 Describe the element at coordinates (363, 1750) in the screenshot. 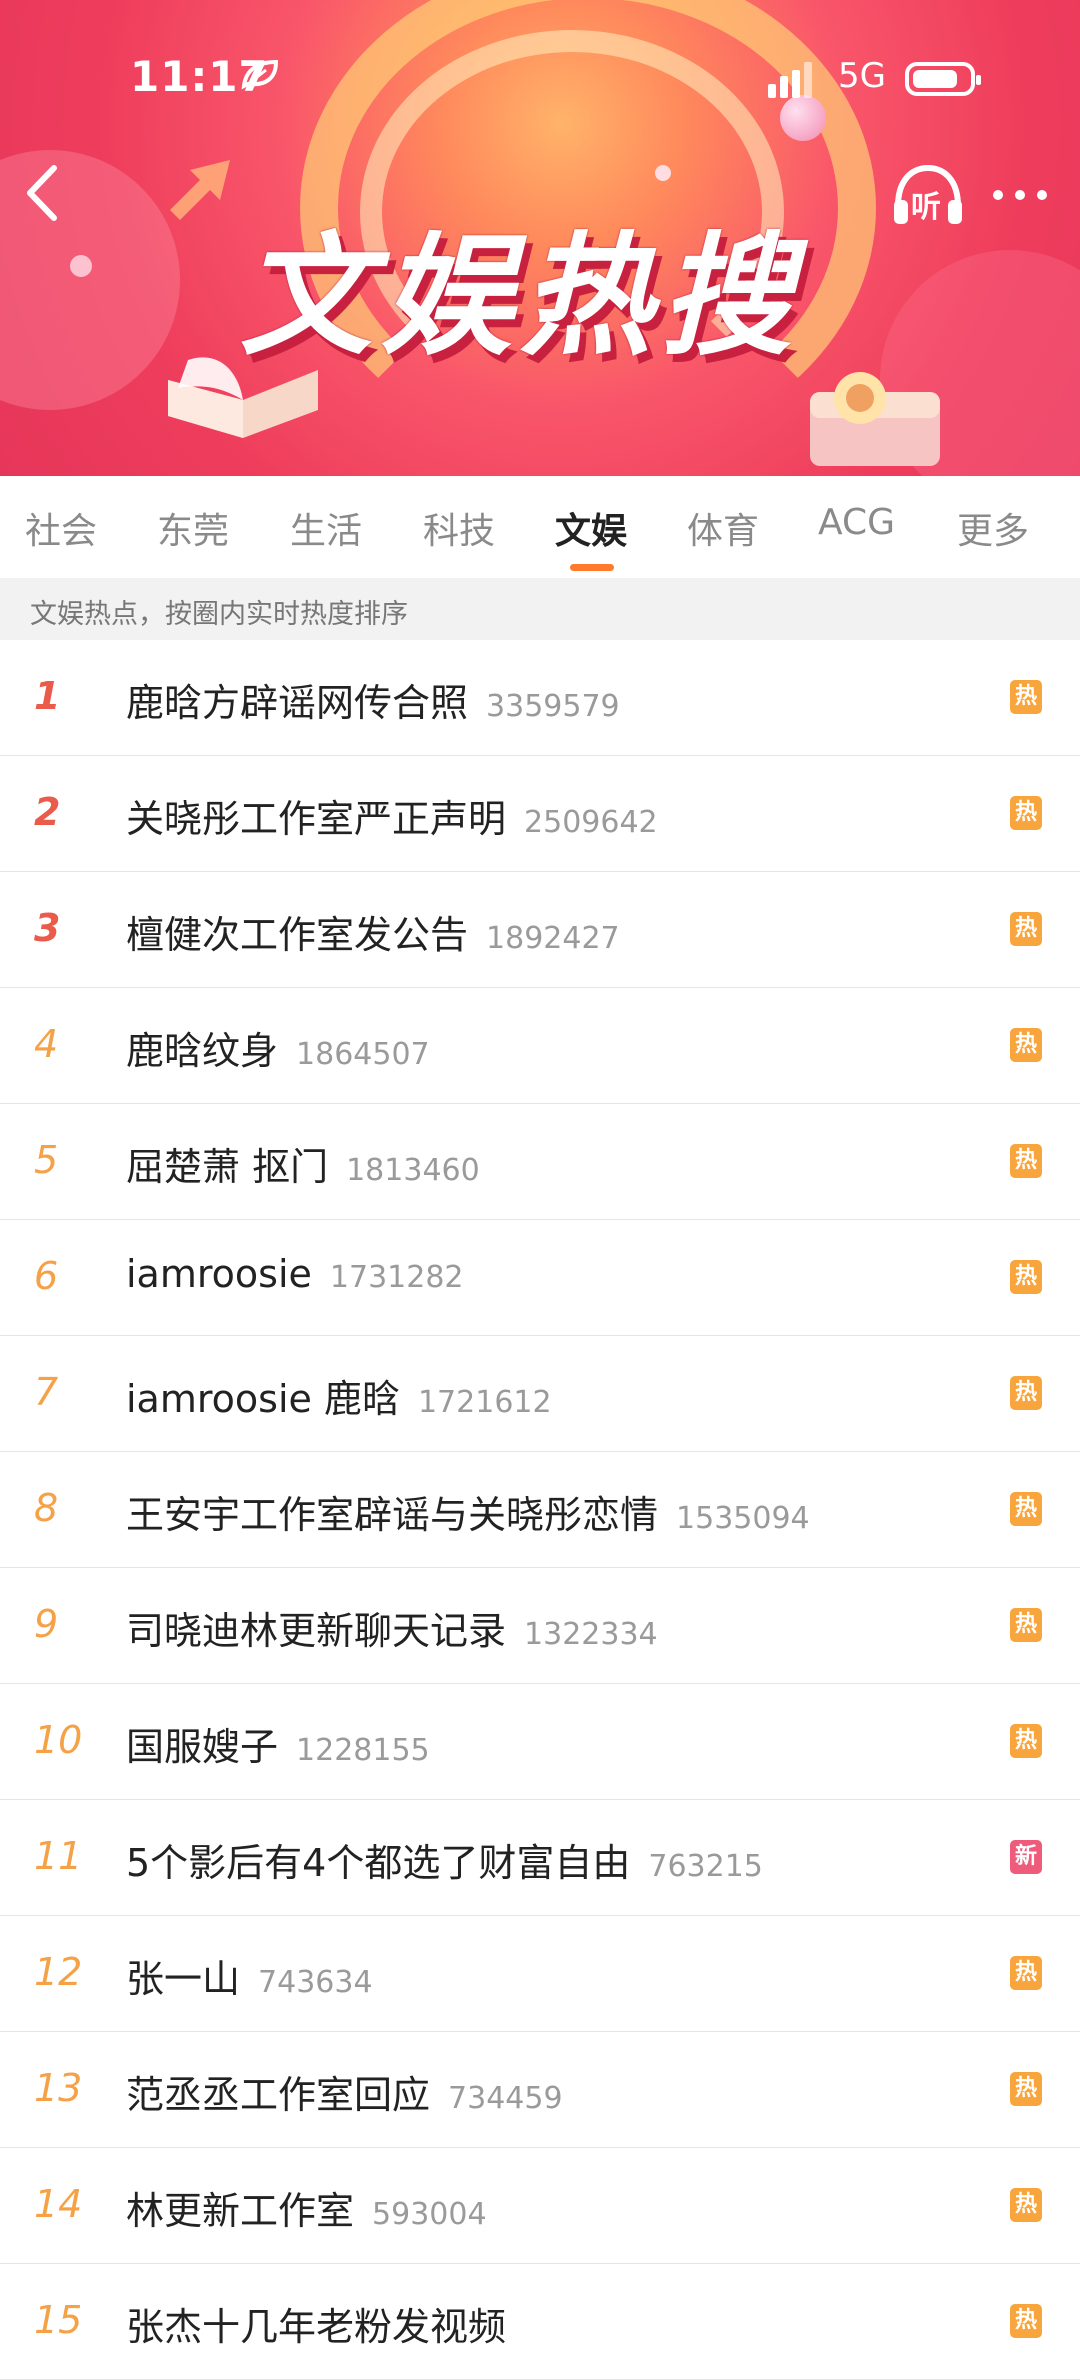

I see `heat-count: 1228155` at that location.